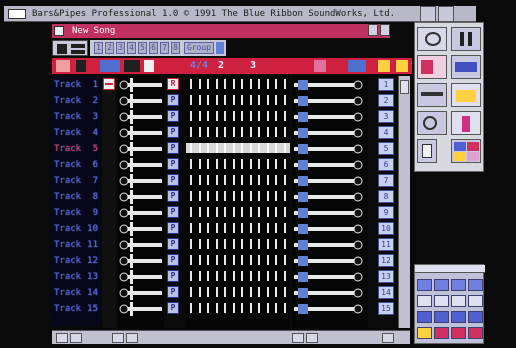 This screenshot has height=348, width=516. Describe the element at coordinates (424, 301) in the screenshot. I see `media-tool-5-icon` at that location.